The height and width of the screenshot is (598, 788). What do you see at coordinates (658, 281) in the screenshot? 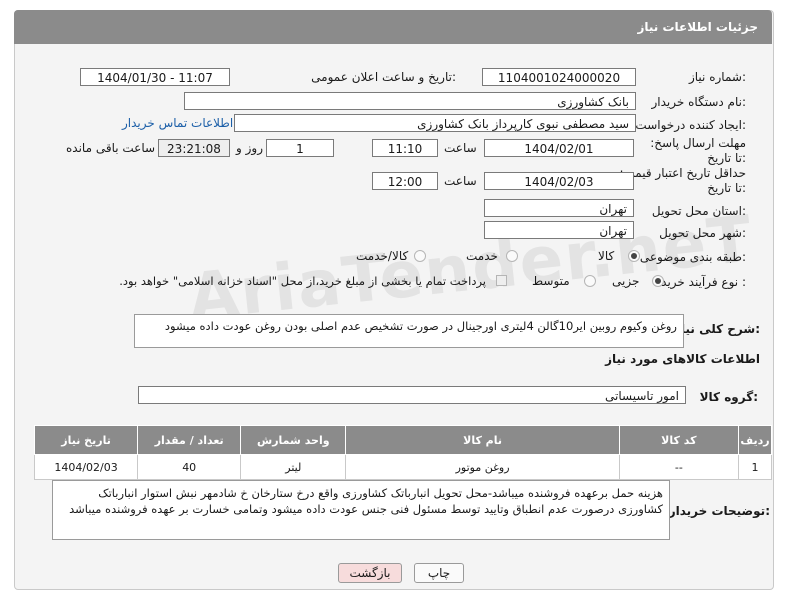
I see `process-minor-radio` at bounding box center [658, 281].